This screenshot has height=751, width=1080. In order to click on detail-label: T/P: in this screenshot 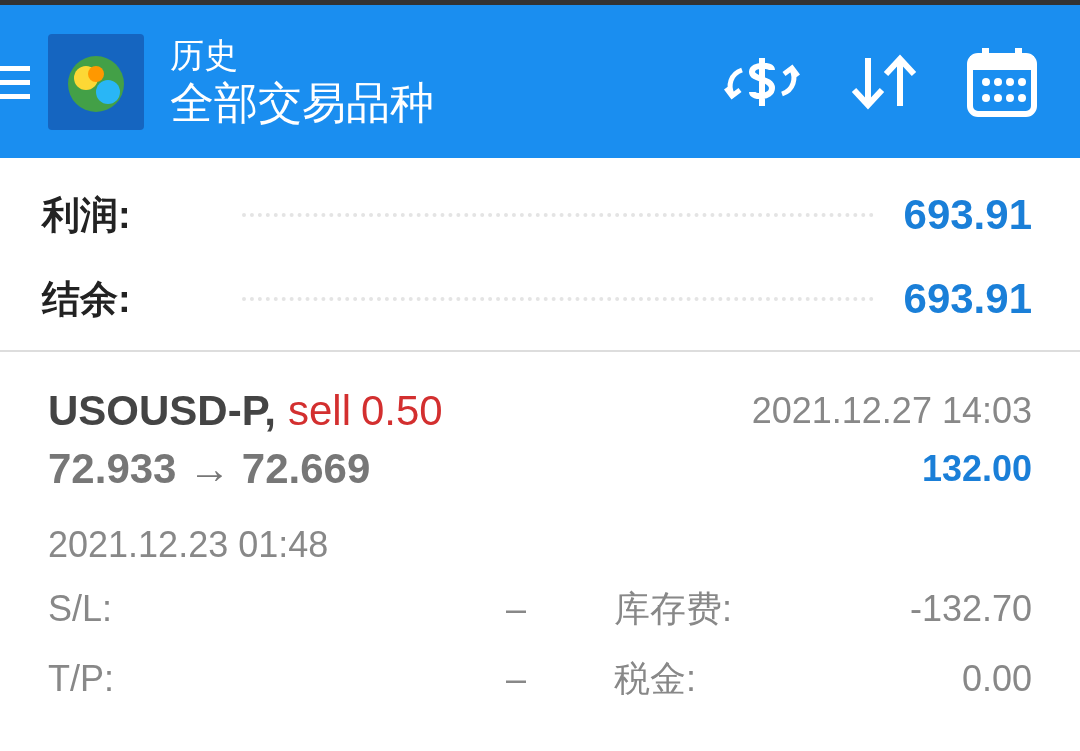, I will do `click(81, 679)`.